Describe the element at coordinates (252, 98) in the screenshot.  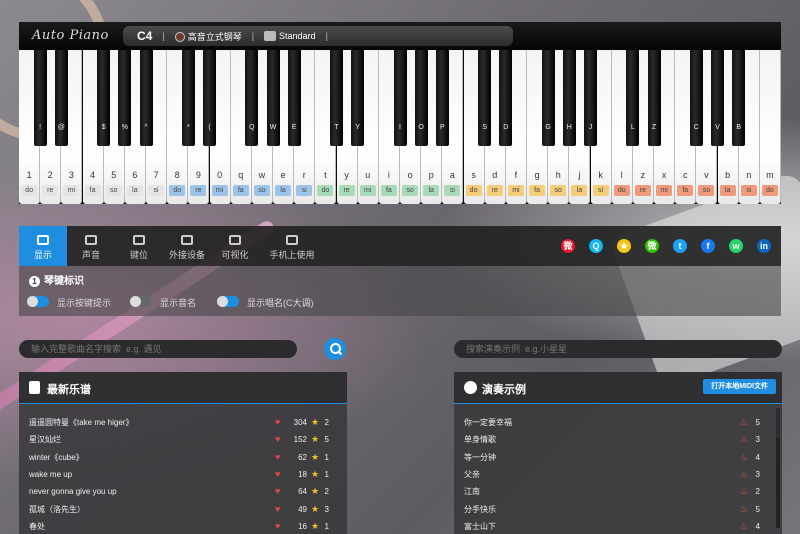
I see `black-key: Q` at that location.